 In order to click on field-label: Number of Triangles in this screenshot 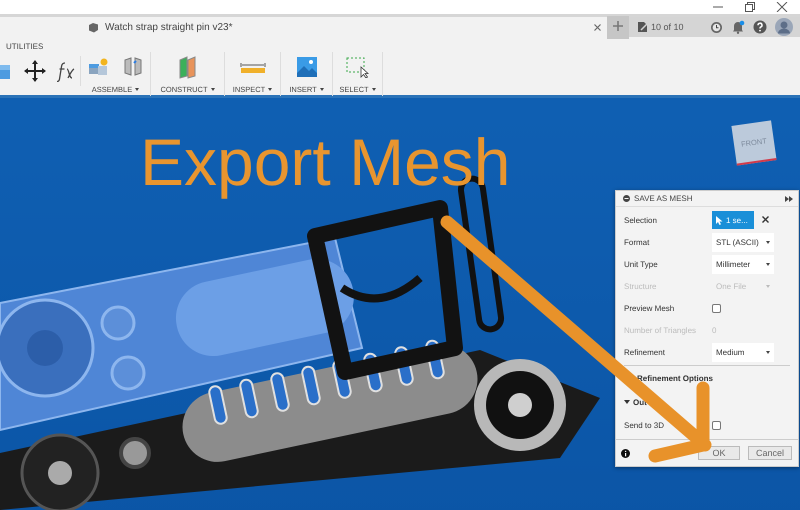, I will do `click(660, 330)`.